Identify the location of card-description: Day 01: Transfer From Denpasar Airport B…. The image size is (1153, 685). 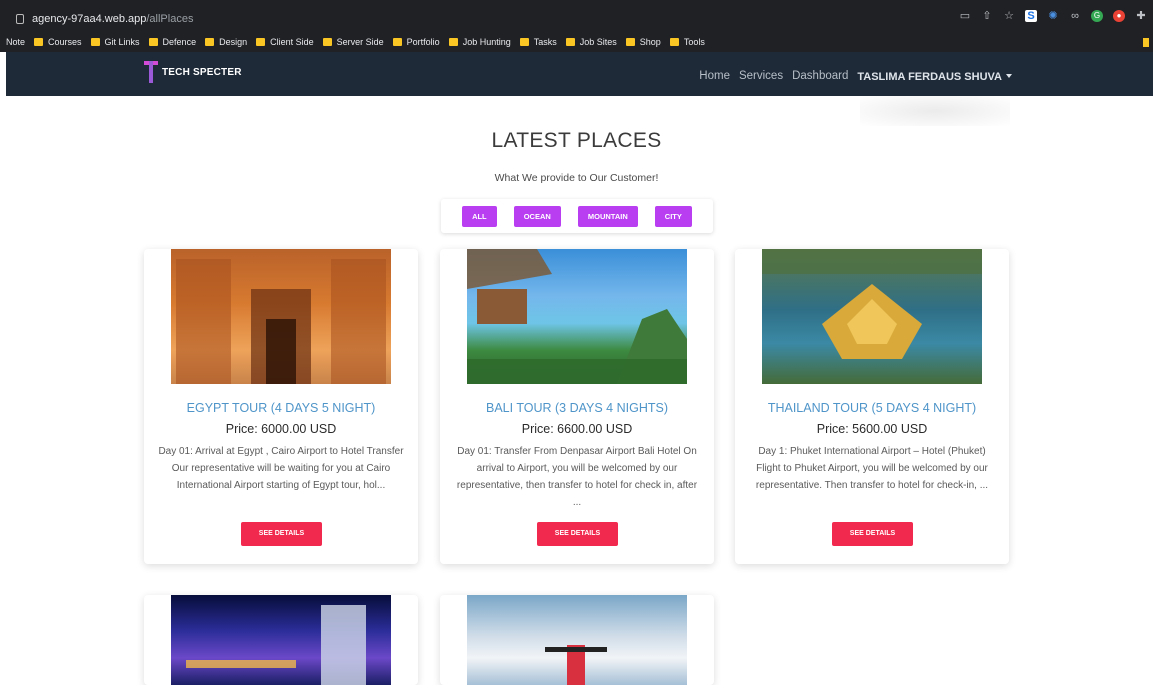
(577, 477).